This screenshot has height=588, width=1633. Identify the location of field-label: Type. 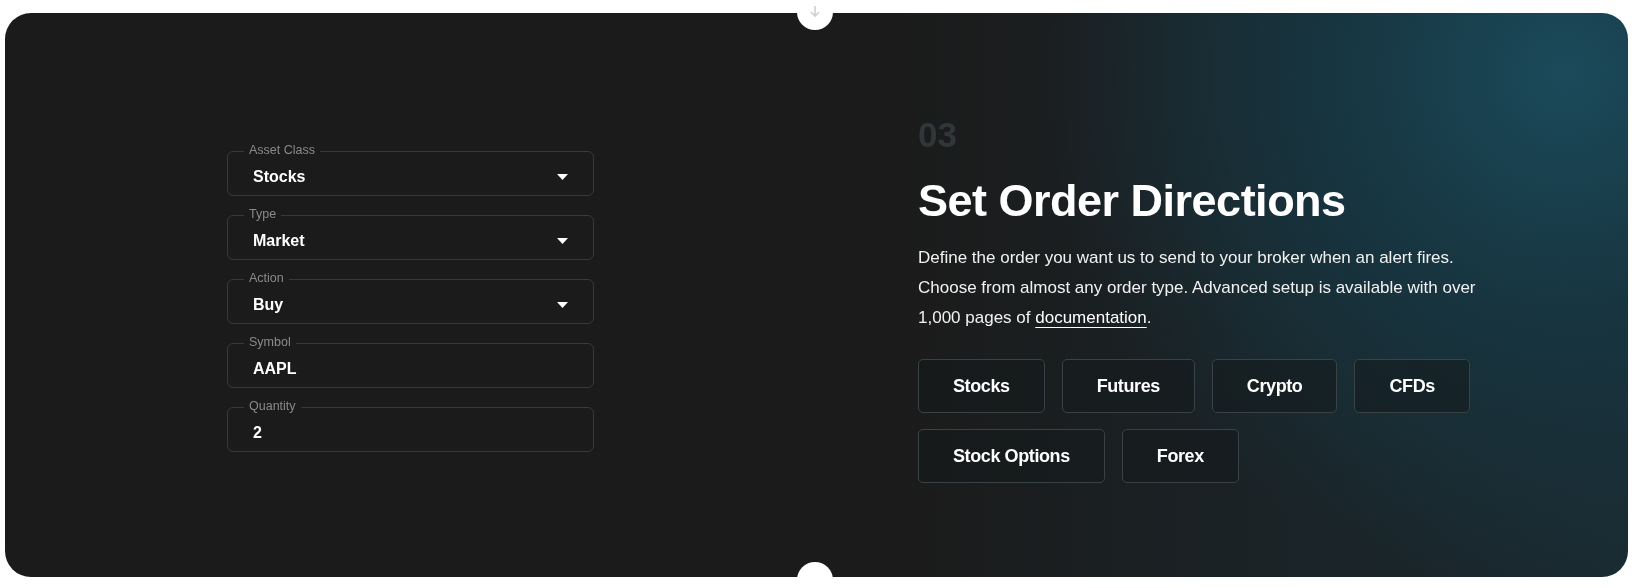
(263, 214).